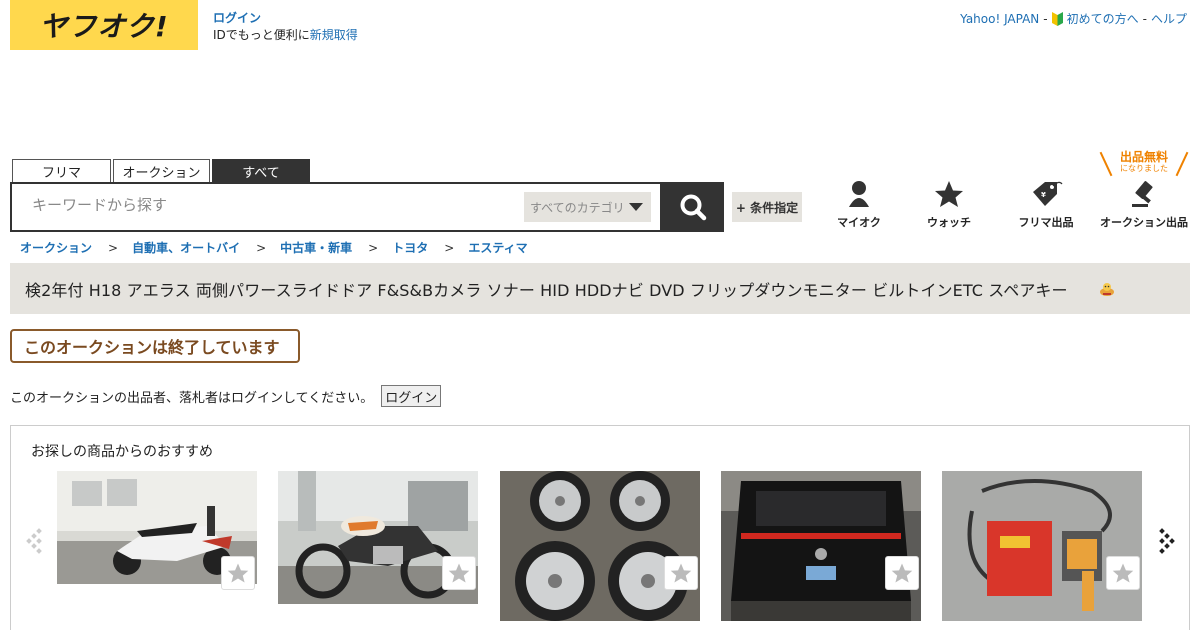 The width and height of the screenshot is (1200, 630). I want to click on tab-auction: オークション, so click(161, 170).